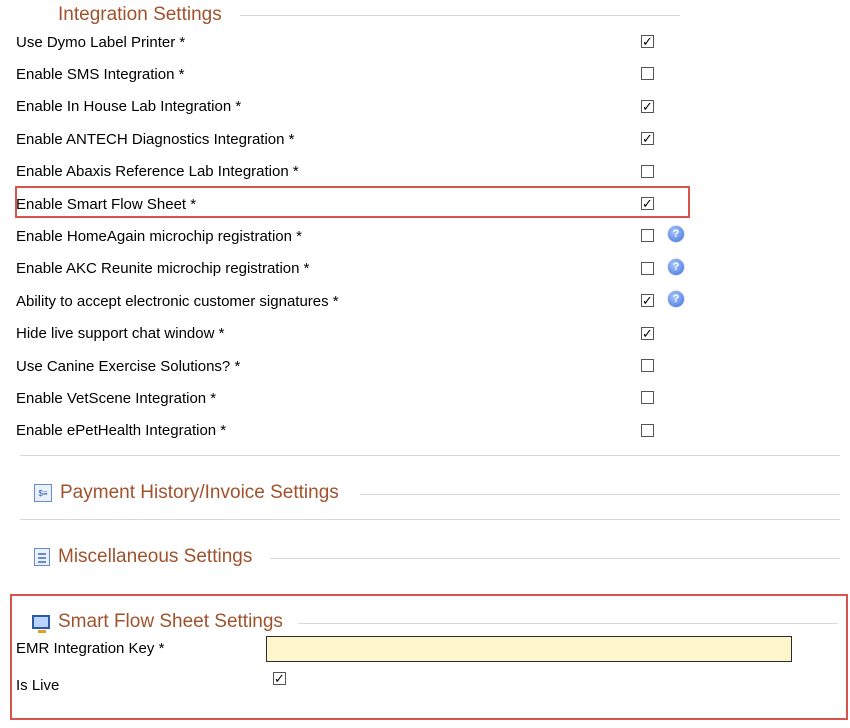  I want to click on is-live-checkbox: ✓, so click(279, 678).